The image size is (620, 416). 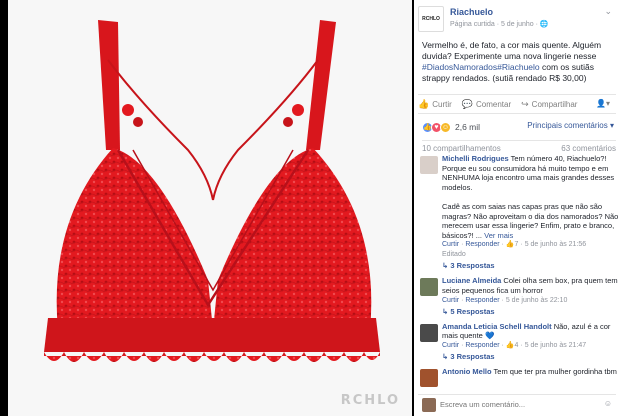 What do you see at coordinates (518, 67) in the screenshot?
I see `hashtag-link-2: #Riachuelo` at bounding box center [518, 67].